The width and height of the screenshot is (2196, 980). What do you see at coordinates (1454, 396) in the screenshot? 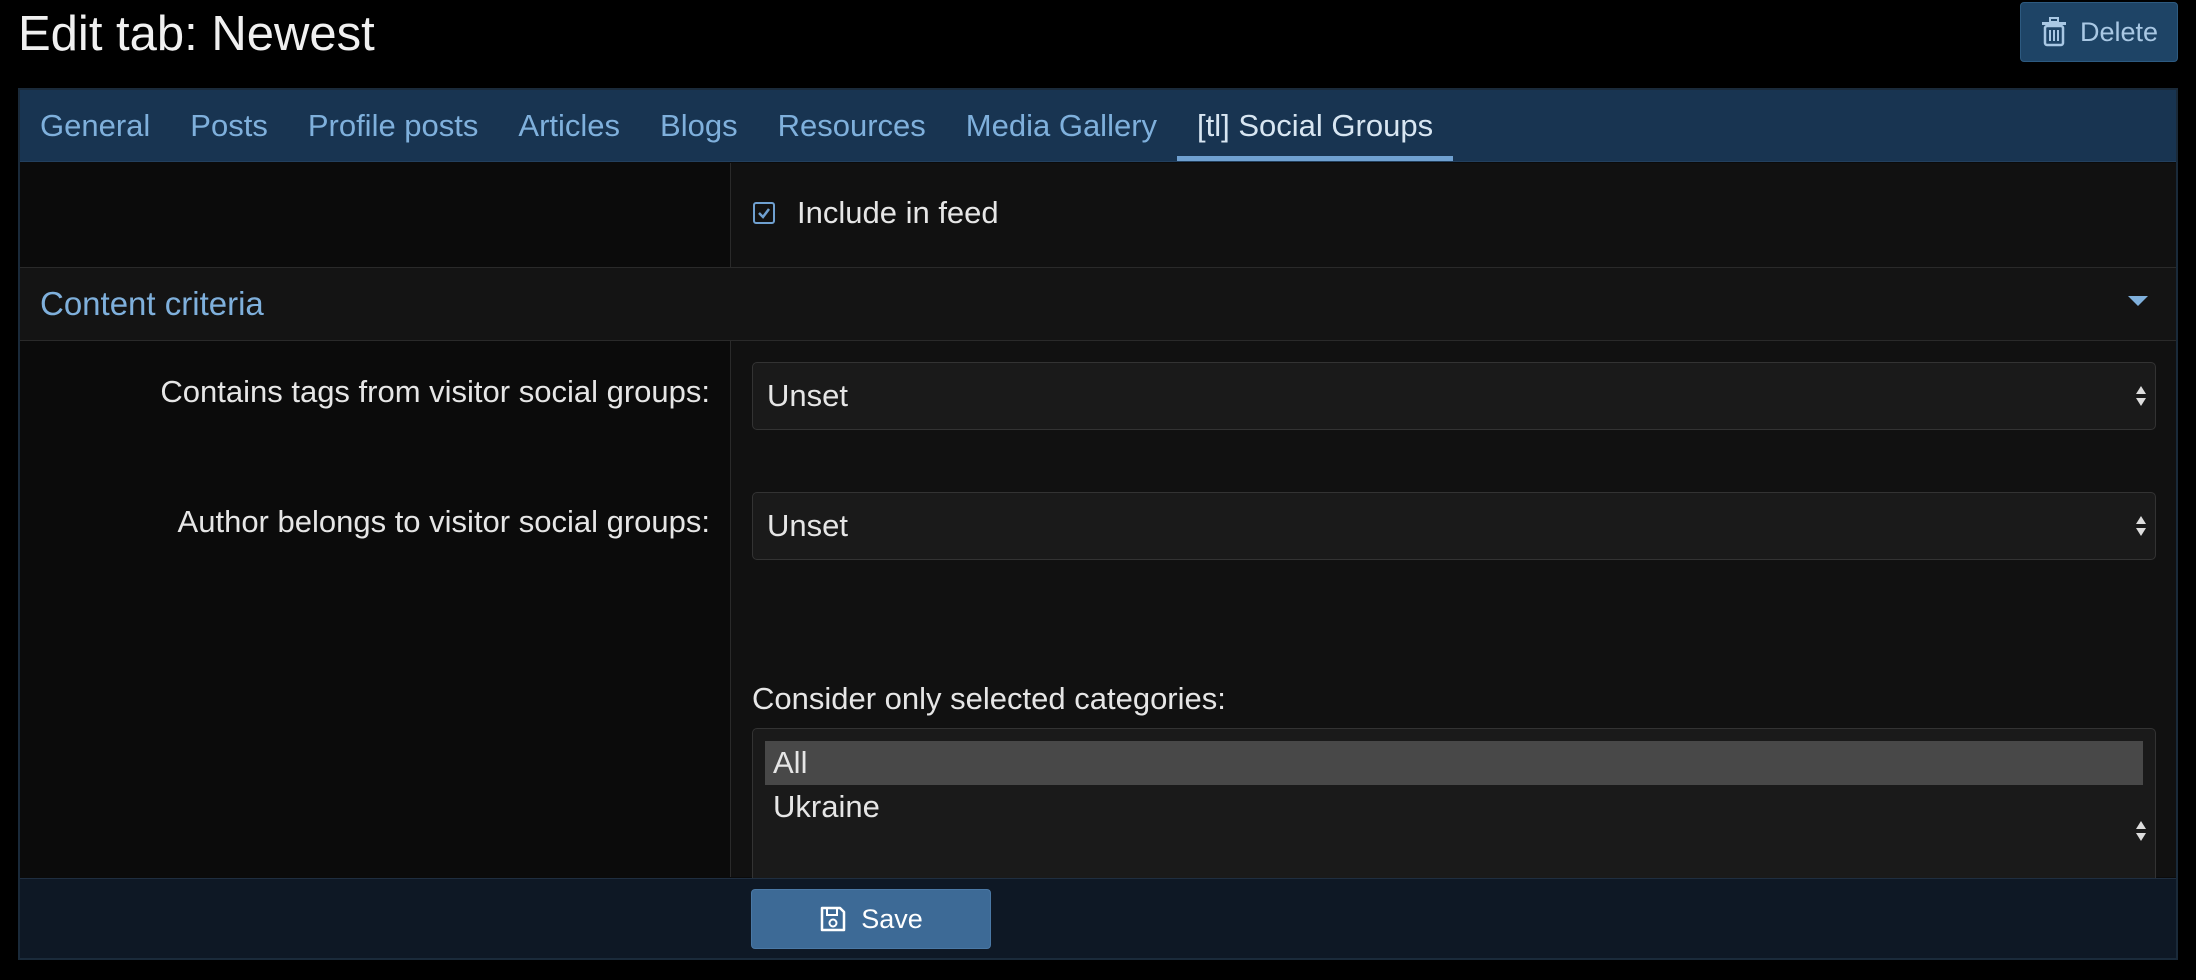
I see `tags-select: Unset` at bounding box center [1454, 396].